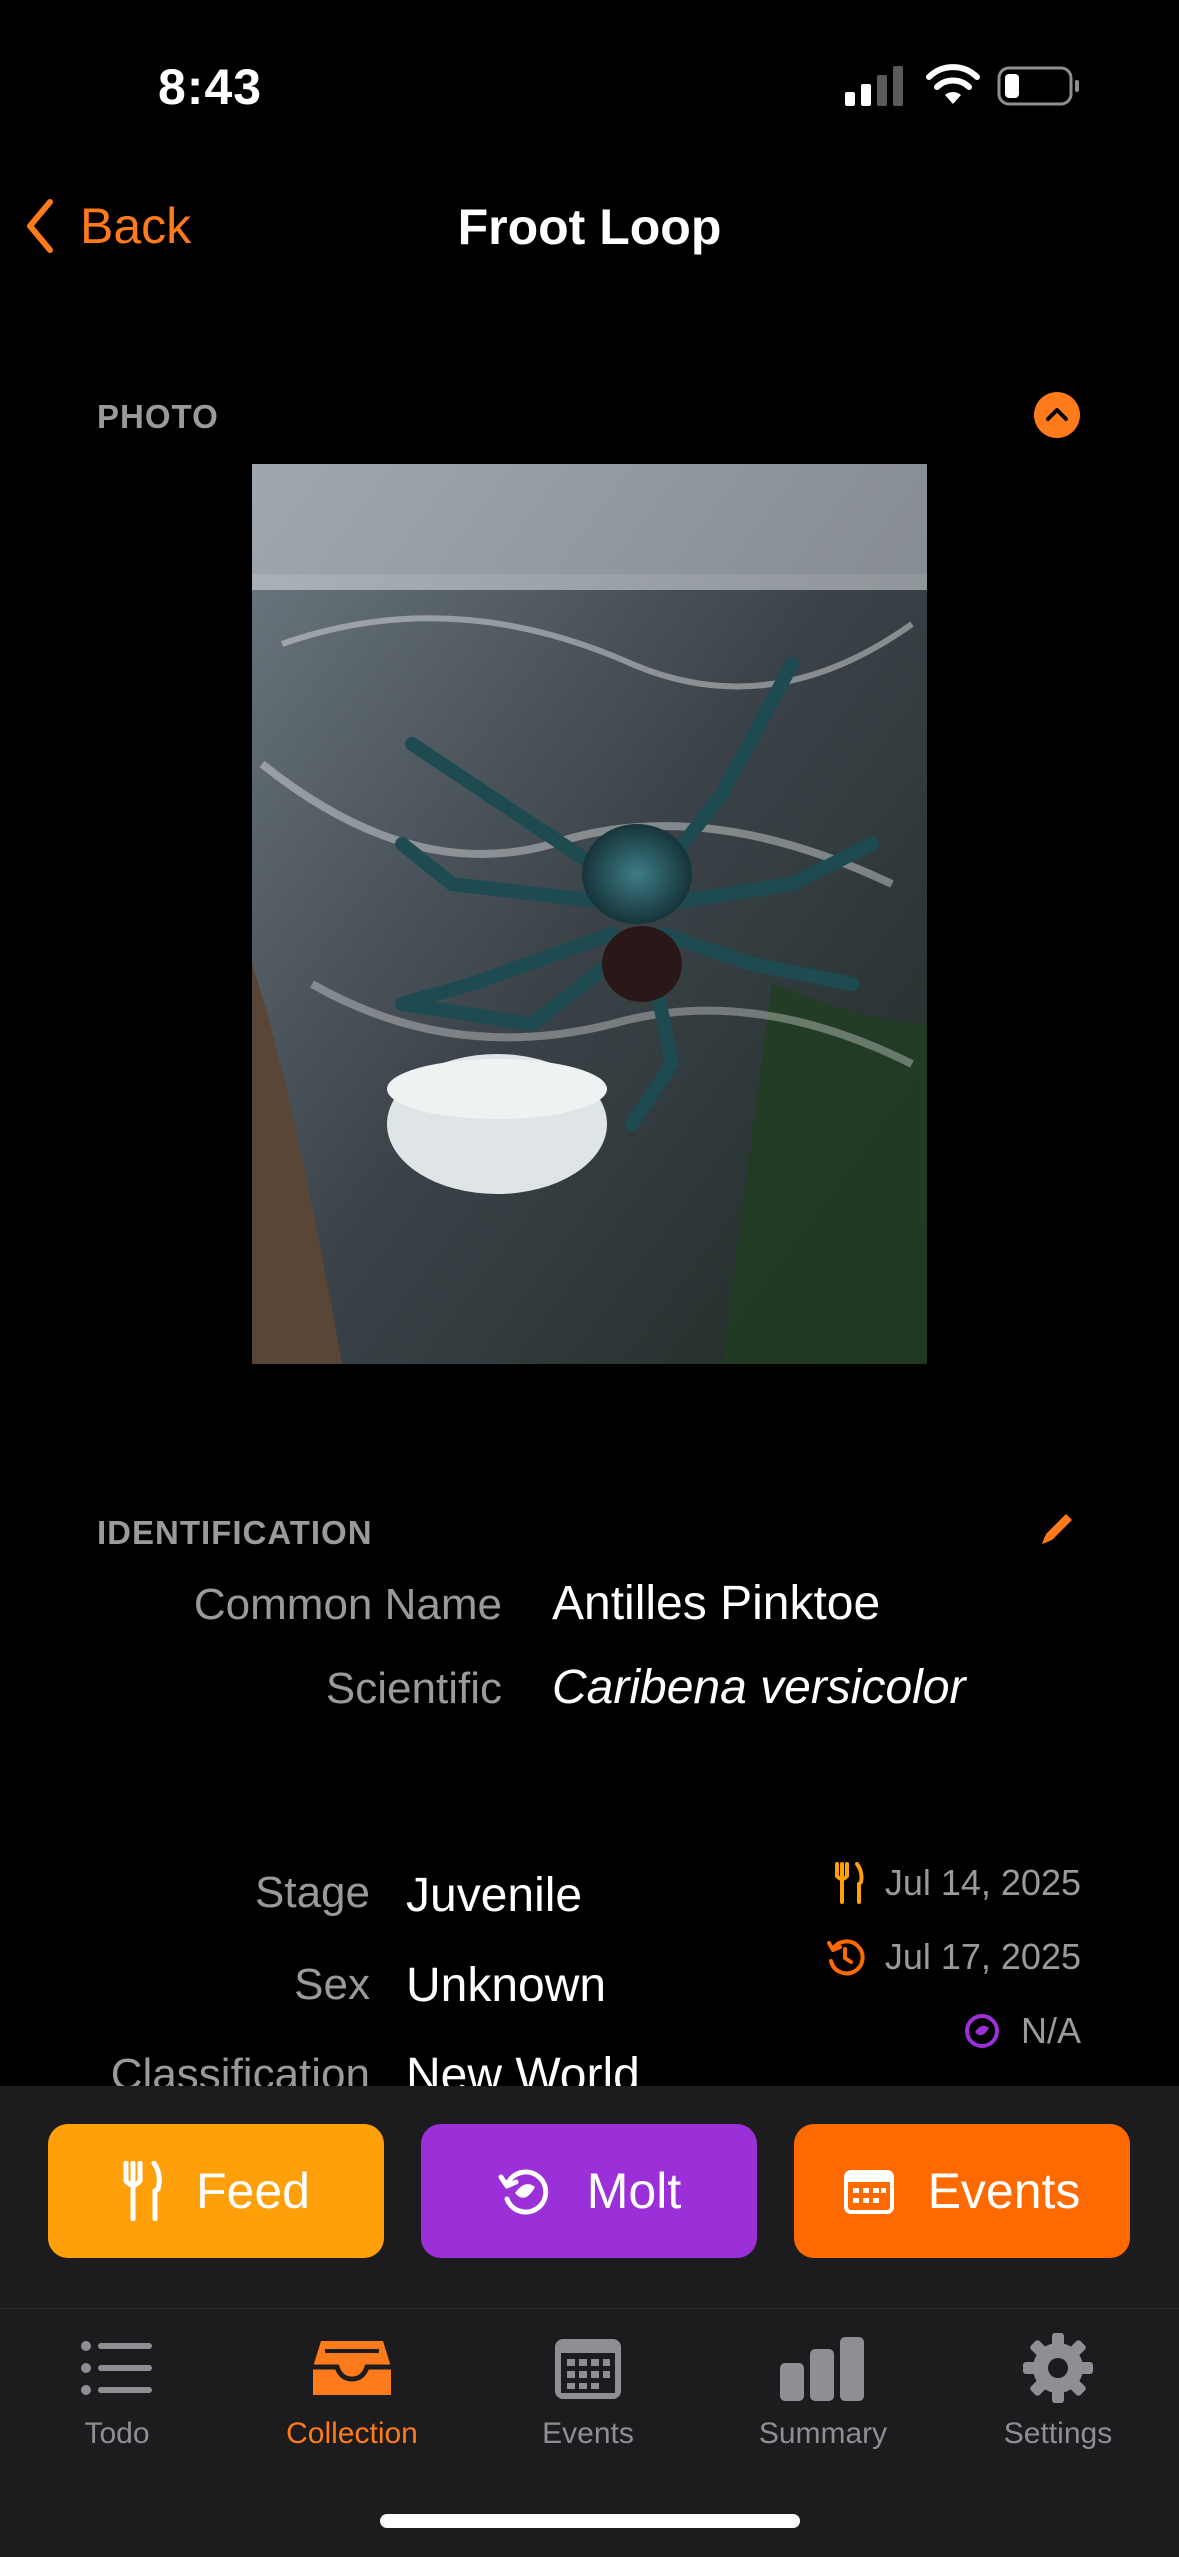 This screenshot has height=2557, width=1179. What do you see at coordinates (845, 1957) in the screenshot?
I see `history-clock-icon` at bounding box center [845, 1957].